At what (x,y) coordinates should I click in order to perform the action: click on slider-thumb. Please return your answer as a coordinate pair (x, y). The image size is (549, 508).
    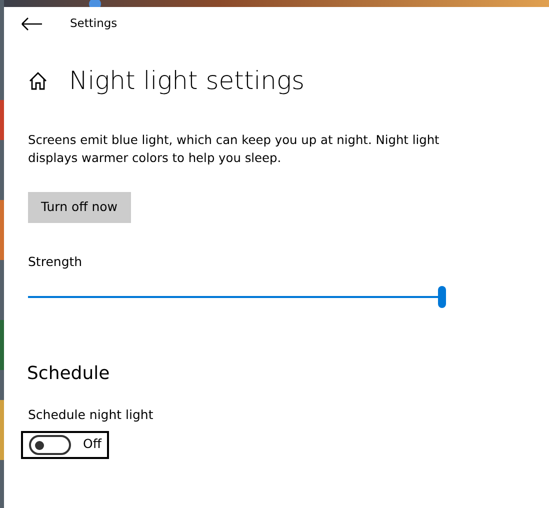
    Looking at the image, I should click on (442, 297).